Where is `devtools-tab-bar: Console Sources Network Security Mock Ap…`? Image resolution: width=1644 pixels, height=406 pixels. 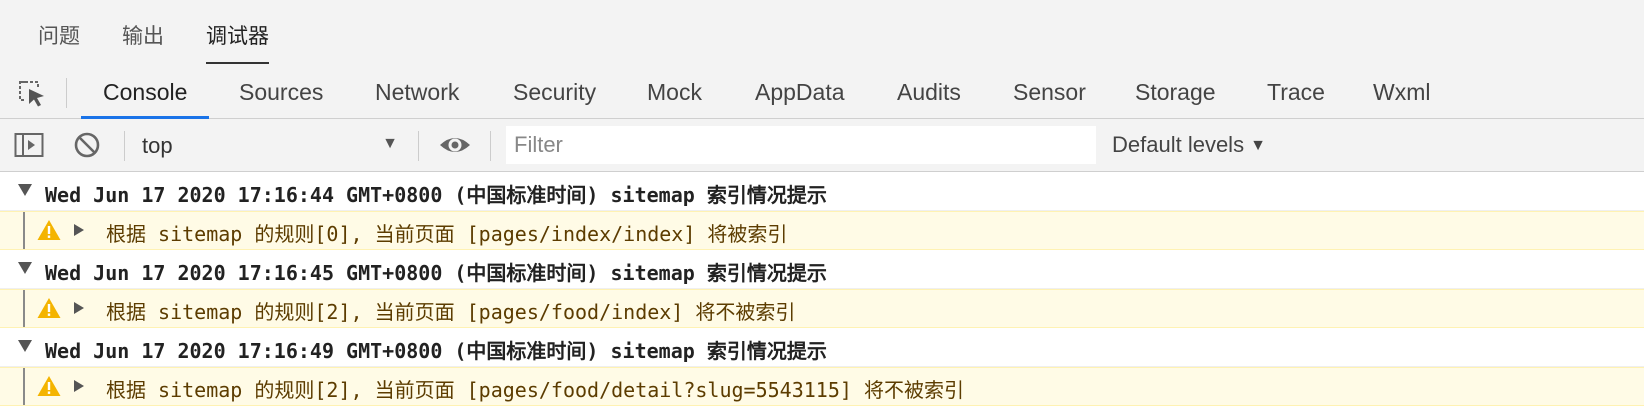 devtools-tab-bar: Console Sources Network Security Mock Ap… is located at coordinates (822, 92).